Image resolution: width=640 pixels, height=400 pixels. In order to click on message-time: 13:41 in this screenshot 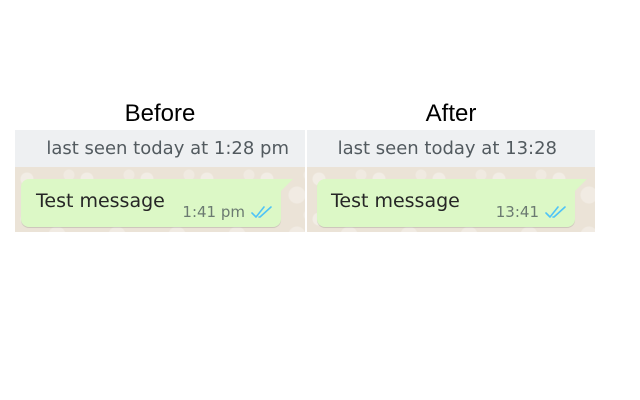, I will do `click(517, 212)`.